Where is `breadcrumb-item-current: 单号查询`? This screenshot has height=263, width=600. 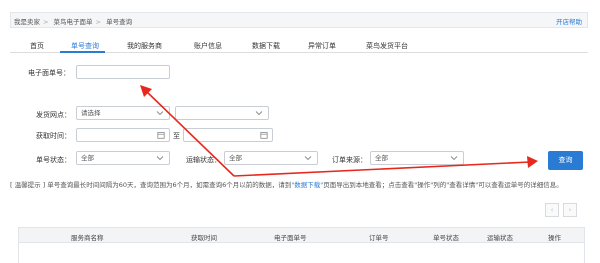 breadcrumb-item-current: 单号查询 is located at coordinates (119, 22).